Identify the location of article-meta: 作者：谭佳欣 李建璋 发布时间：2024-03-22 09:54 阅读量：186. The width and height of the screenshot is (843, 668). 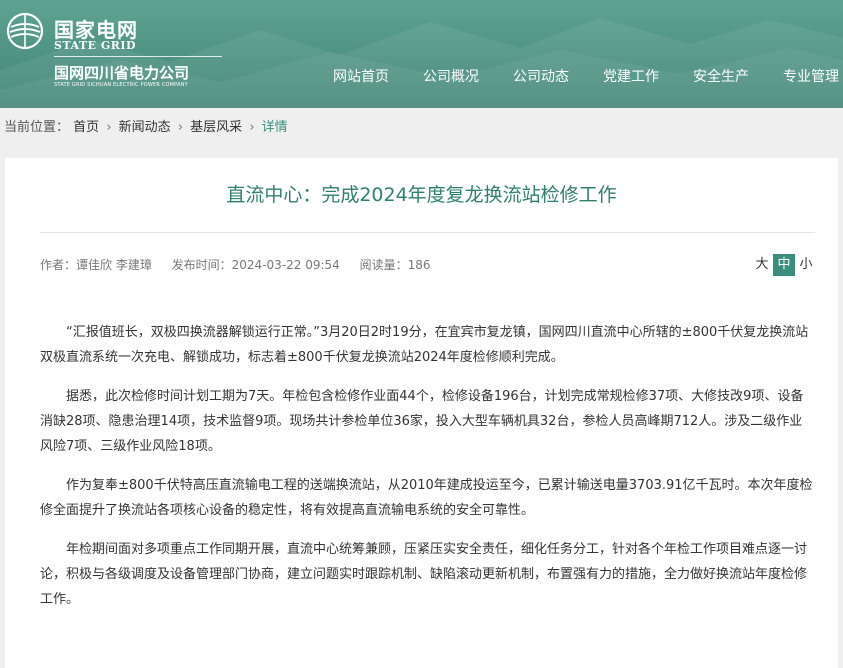
(243, 264).